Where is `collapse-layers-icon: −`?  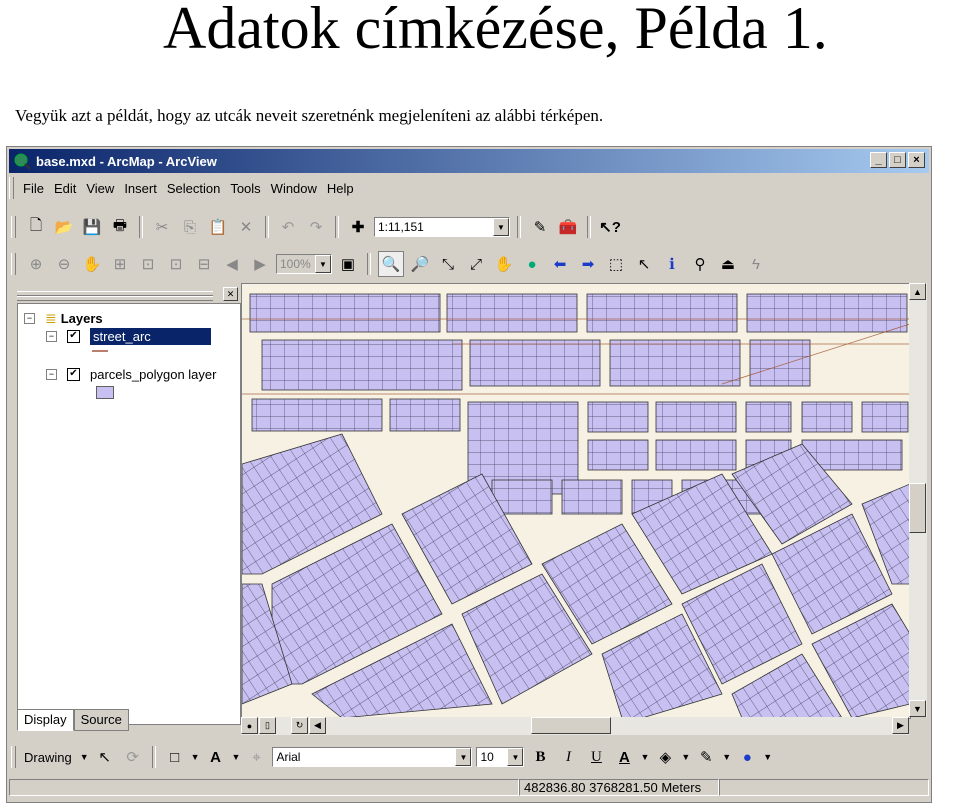 collapse-layers-icon: − is located at coordinates (29, 318).